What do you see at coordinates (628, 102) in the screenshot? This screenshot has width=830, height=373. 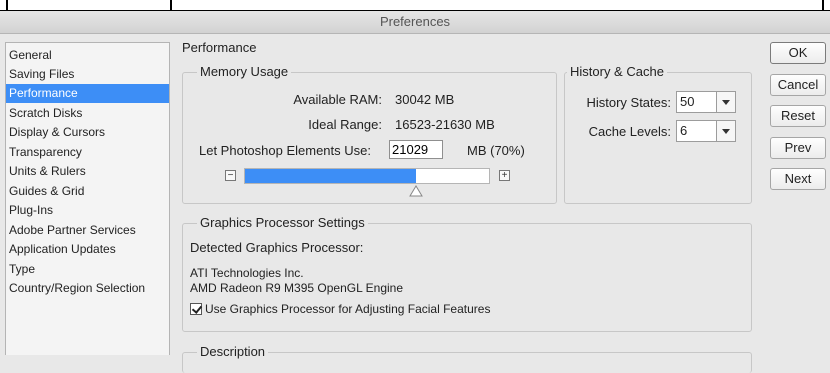 I see `history-states-label: History States:` at bounding box center [628, 102].